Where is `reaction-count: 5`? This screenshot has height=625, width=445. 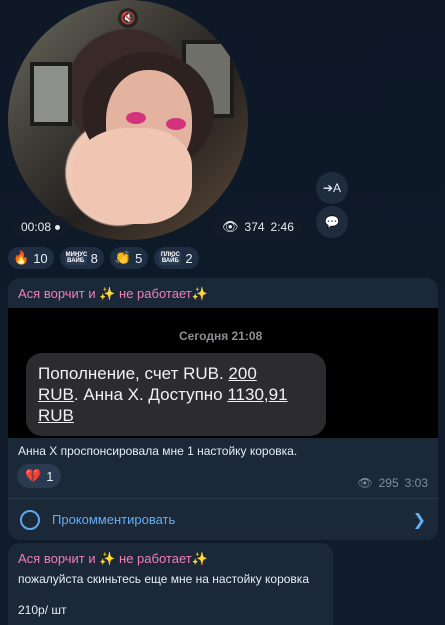
reaction-count: 5 is located at coordinates (139, 258).